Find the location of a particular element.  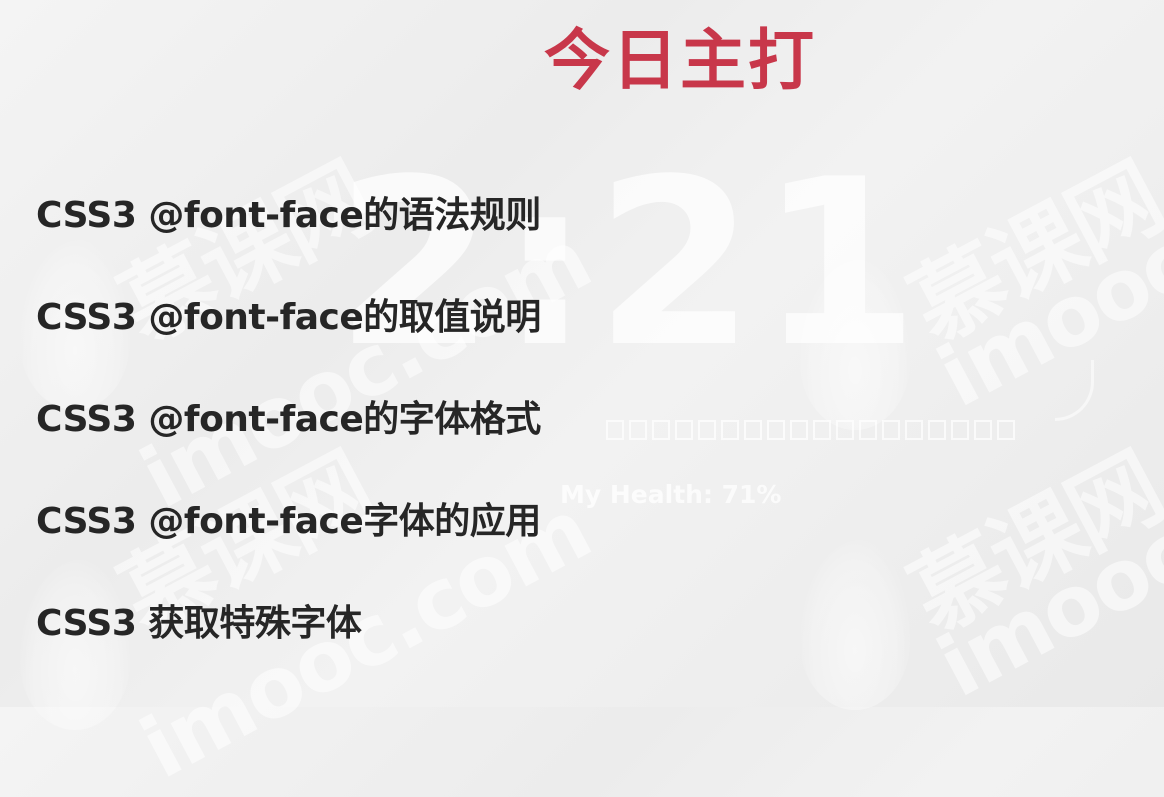

watermark-logo-cn-right-top: 慕课网 is located at coordinates (1029, 253).